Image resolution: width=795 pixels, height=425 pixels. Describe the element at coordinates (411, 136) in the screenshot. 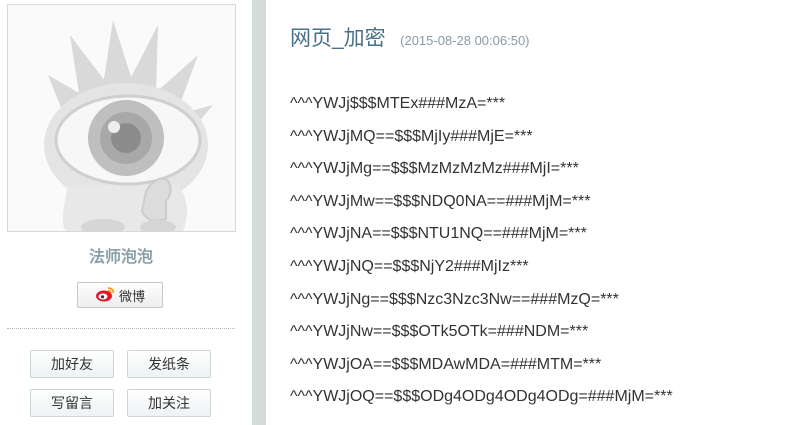

I see `content-line: ^^^YWJjMQ==$$$MjIy###MjE=***` at that location.